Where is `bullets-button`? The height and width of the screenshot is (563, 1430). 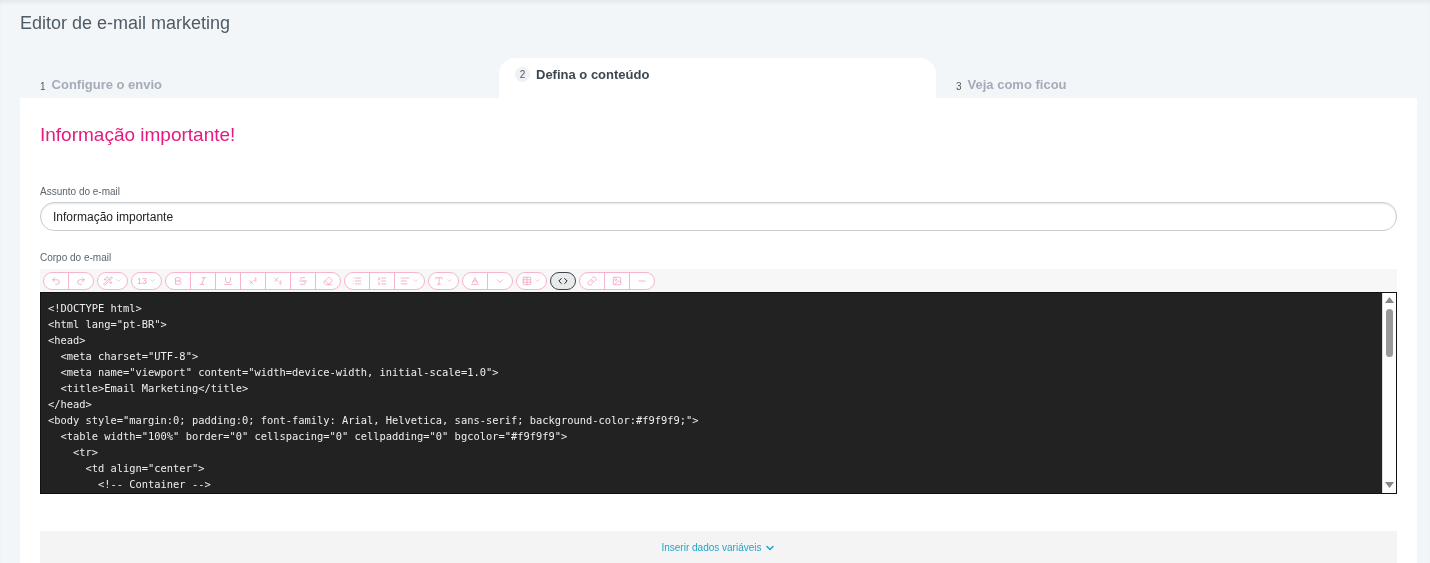
bullets-button is located at coordinates (357, 280).